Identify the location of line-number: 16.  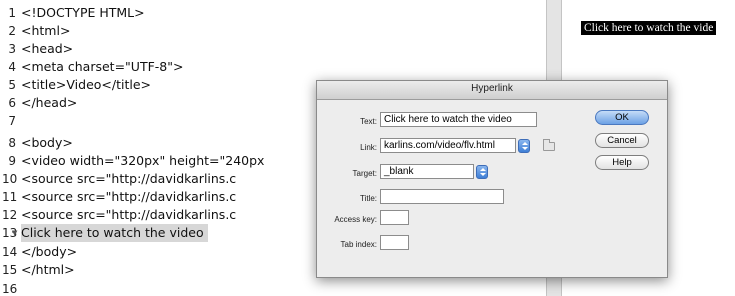
(10, 289).